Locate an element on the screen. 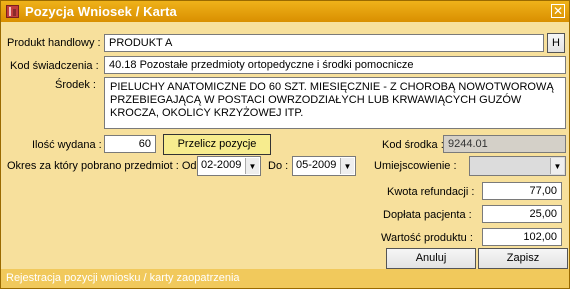  do-chevron-down-icon: ▼ is located at coordinates (347, 166).